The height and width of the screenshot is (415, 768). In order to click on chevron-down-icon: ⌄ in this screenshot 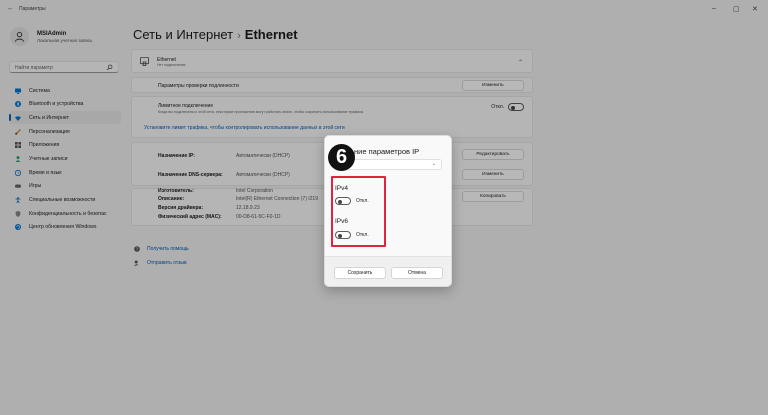, I will do `click(433, 164)`.